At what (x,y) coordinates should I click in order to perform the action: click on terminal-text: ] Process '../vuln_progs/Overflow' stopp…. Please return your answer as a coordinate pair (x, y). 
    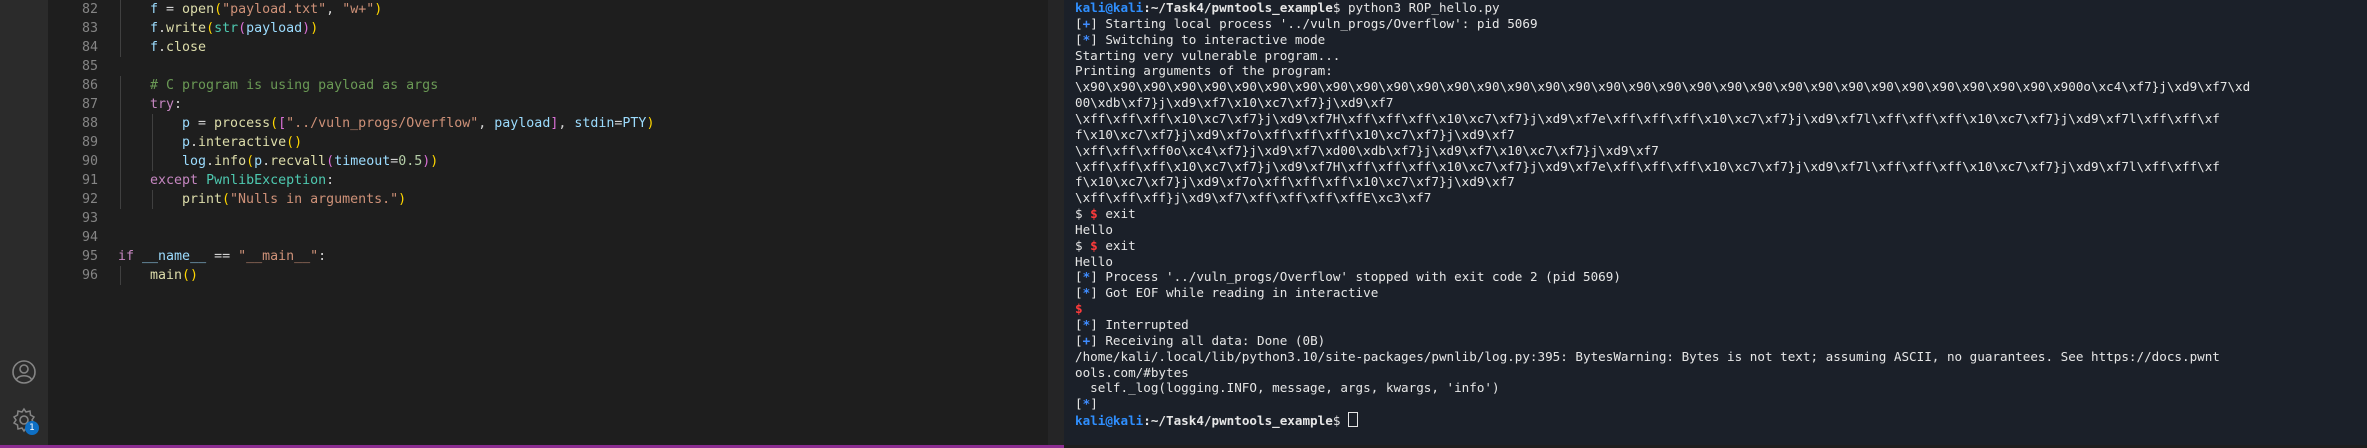
    Looking at the image, I should click on (1355, 277).